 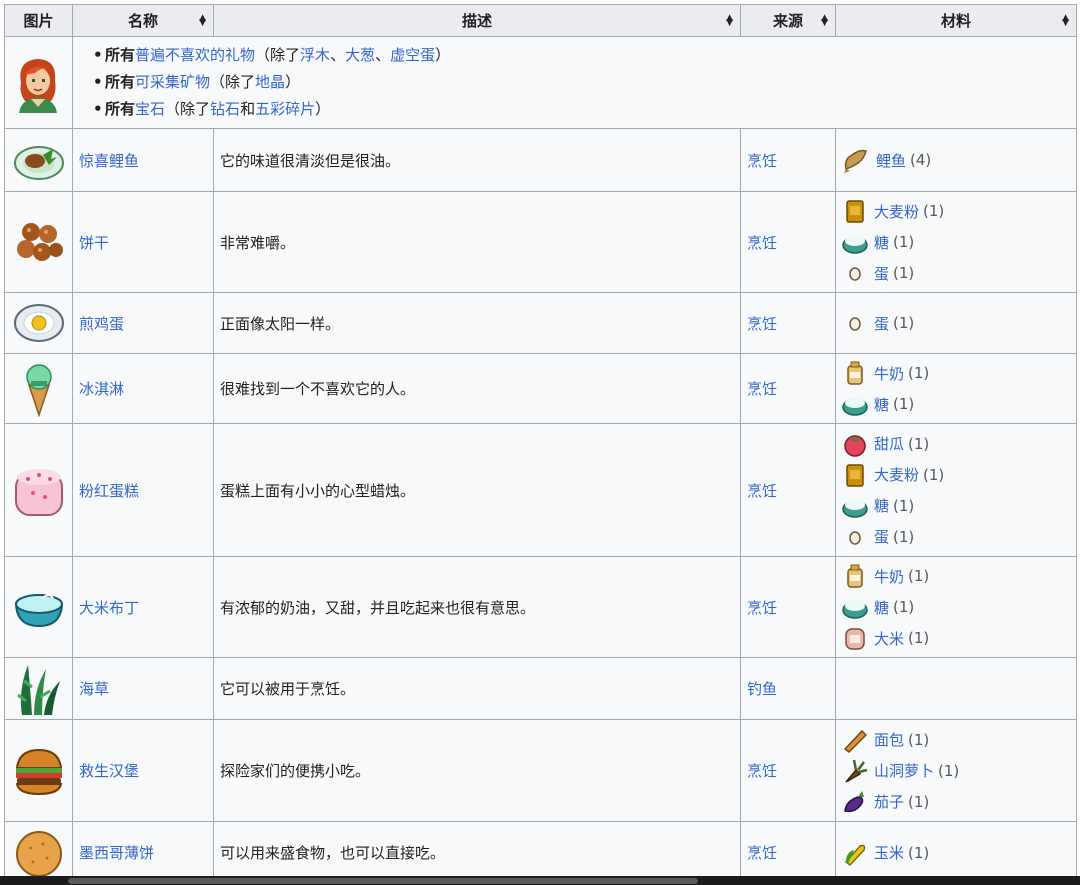 I want to click on category-link: 普遍不喜欢的礼物, so click(x=195, y=55).